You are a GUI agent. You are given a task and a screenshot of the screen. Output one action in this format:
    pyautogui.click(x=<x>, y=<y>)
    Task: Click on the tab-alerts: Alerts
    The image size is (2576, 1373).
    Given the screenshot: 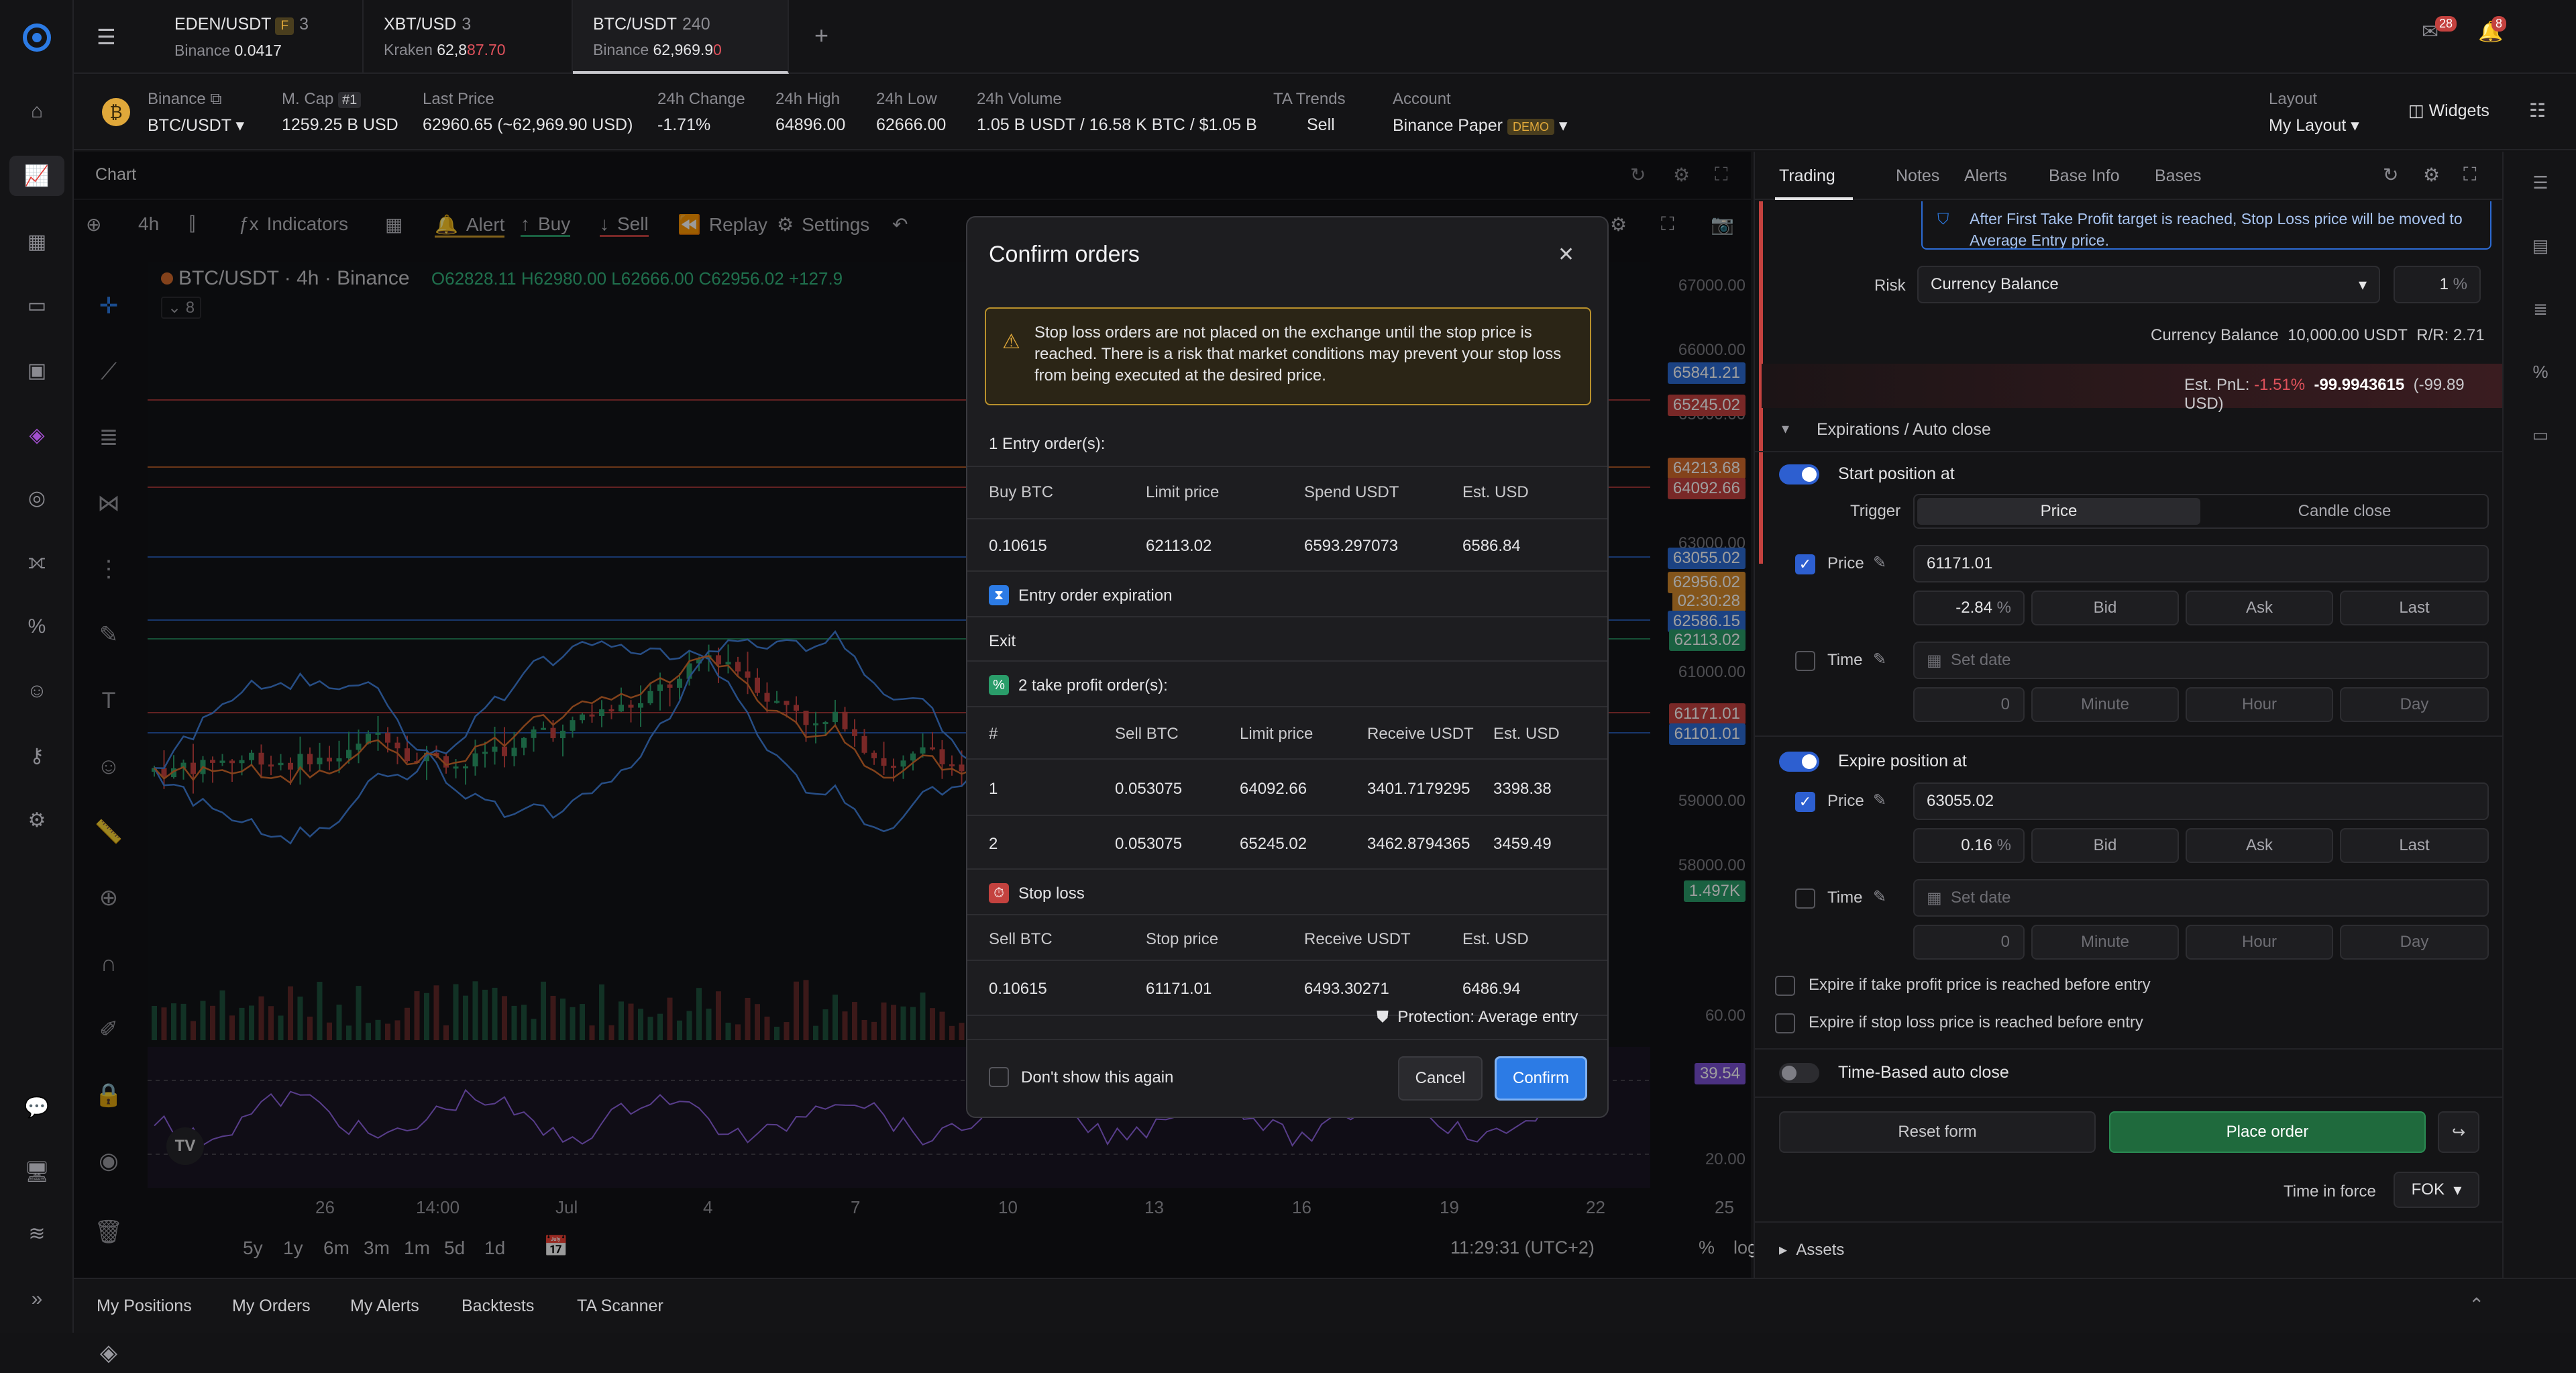 What is the action you would take?
    pyautogui.click(x=1985, y=176)
    